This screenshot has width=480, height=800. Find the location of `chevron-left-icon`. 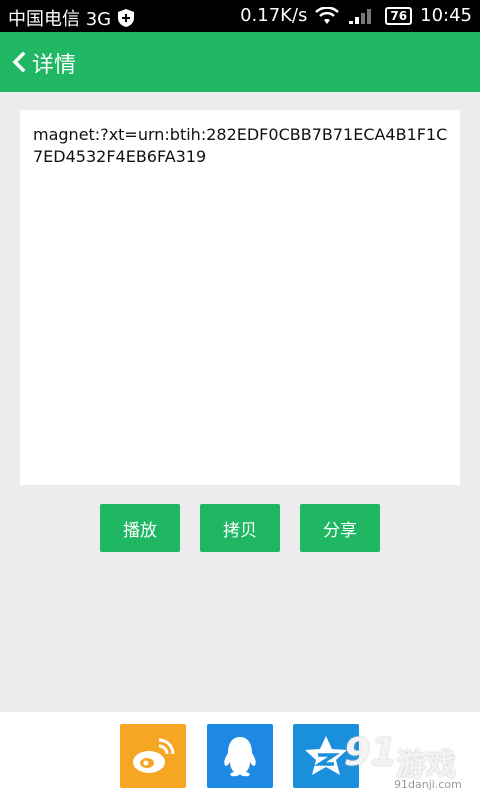

chevron-left-icon is located at coordinates (18, 62).